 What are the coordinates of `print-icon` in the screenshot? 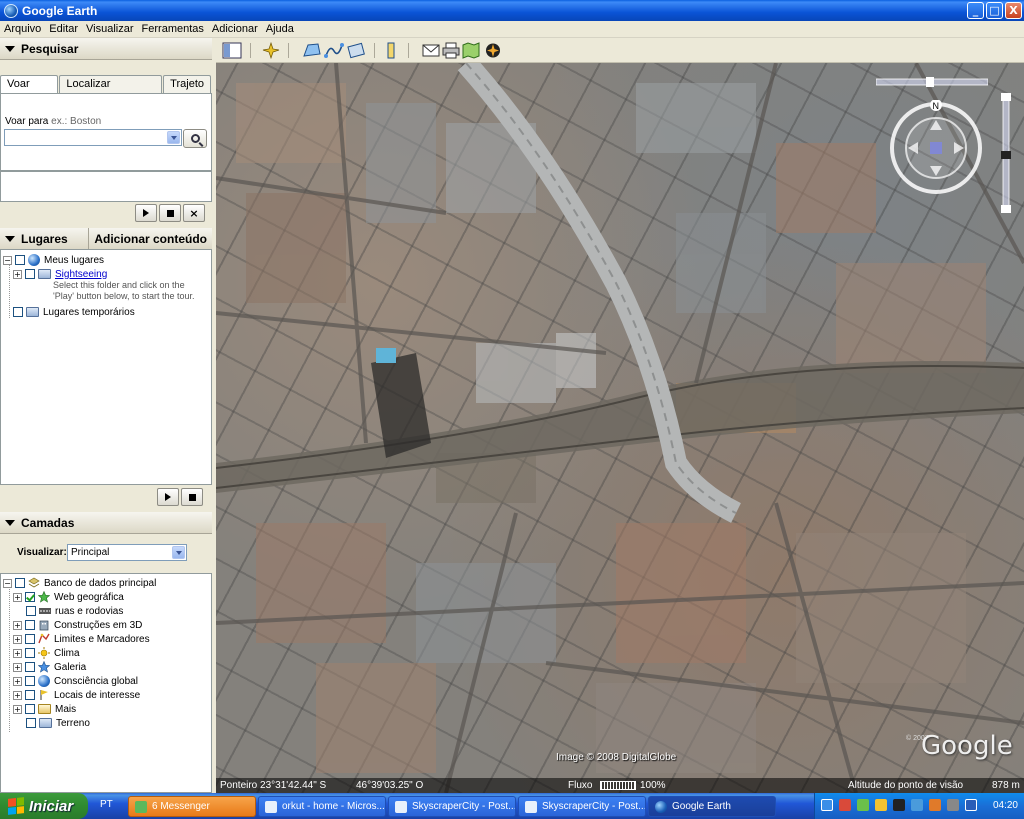 It's located at (451, 50).